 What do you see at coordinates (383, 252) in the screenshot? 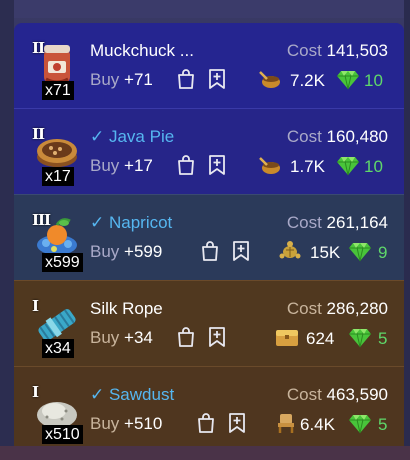
I see `gem-value: 9` at bounding box center [383, 252].